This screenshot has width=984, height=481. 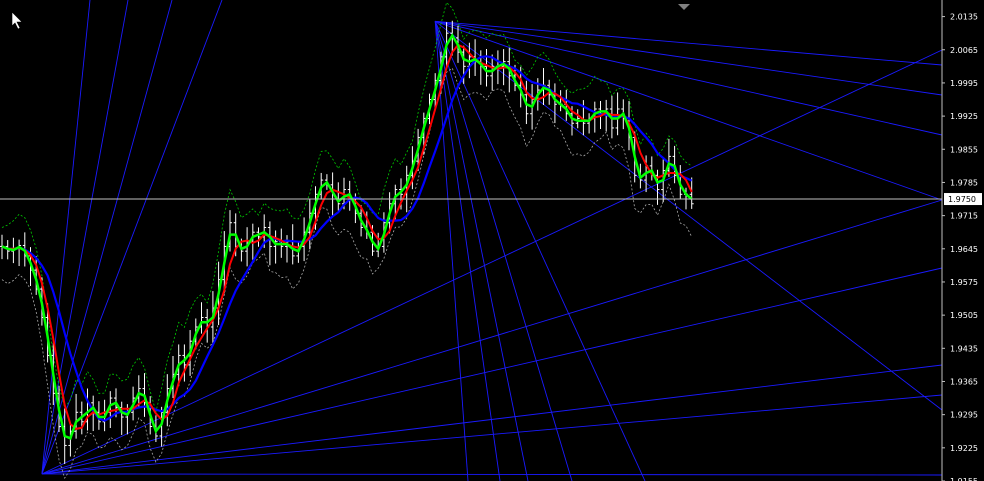 I want to click on current-price-label: 1.9750, so click(x=963, y=199).